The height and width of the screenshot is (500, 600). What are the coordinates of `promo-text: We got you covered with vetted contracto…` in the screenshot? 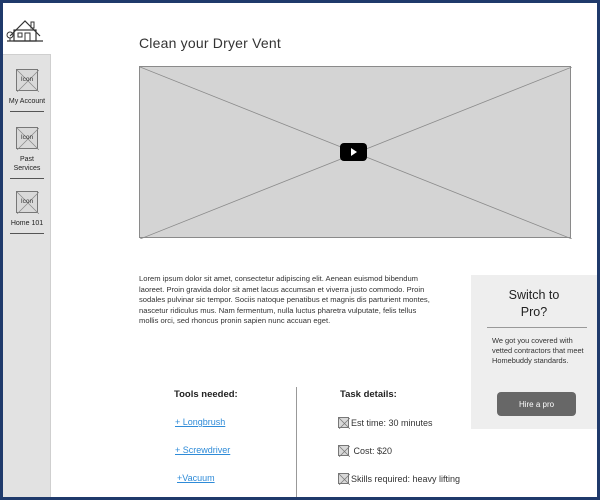 It's located at (538, 350).